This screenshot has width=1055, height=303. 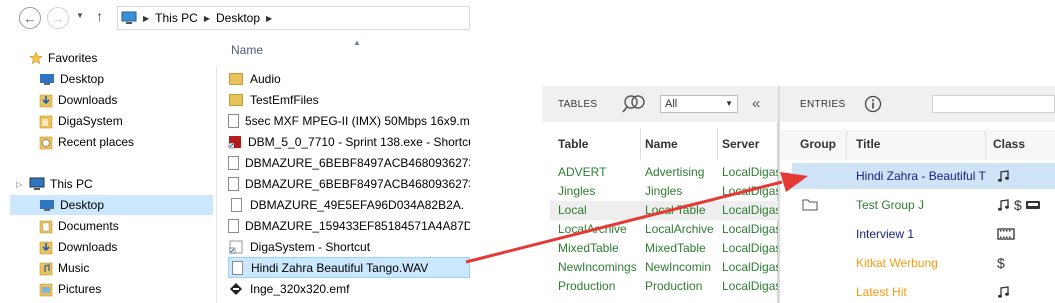 What do you see at coordinates (129, 18) in the screenshot?
I see `computer-icon` at bounding box center [129, 18].